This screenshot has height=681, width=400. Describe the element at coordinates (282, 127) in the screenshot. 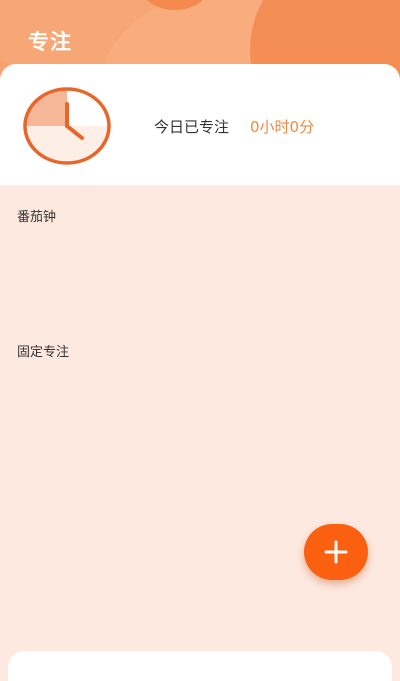

I see `today-focus-value: 0小时0分` at that location.